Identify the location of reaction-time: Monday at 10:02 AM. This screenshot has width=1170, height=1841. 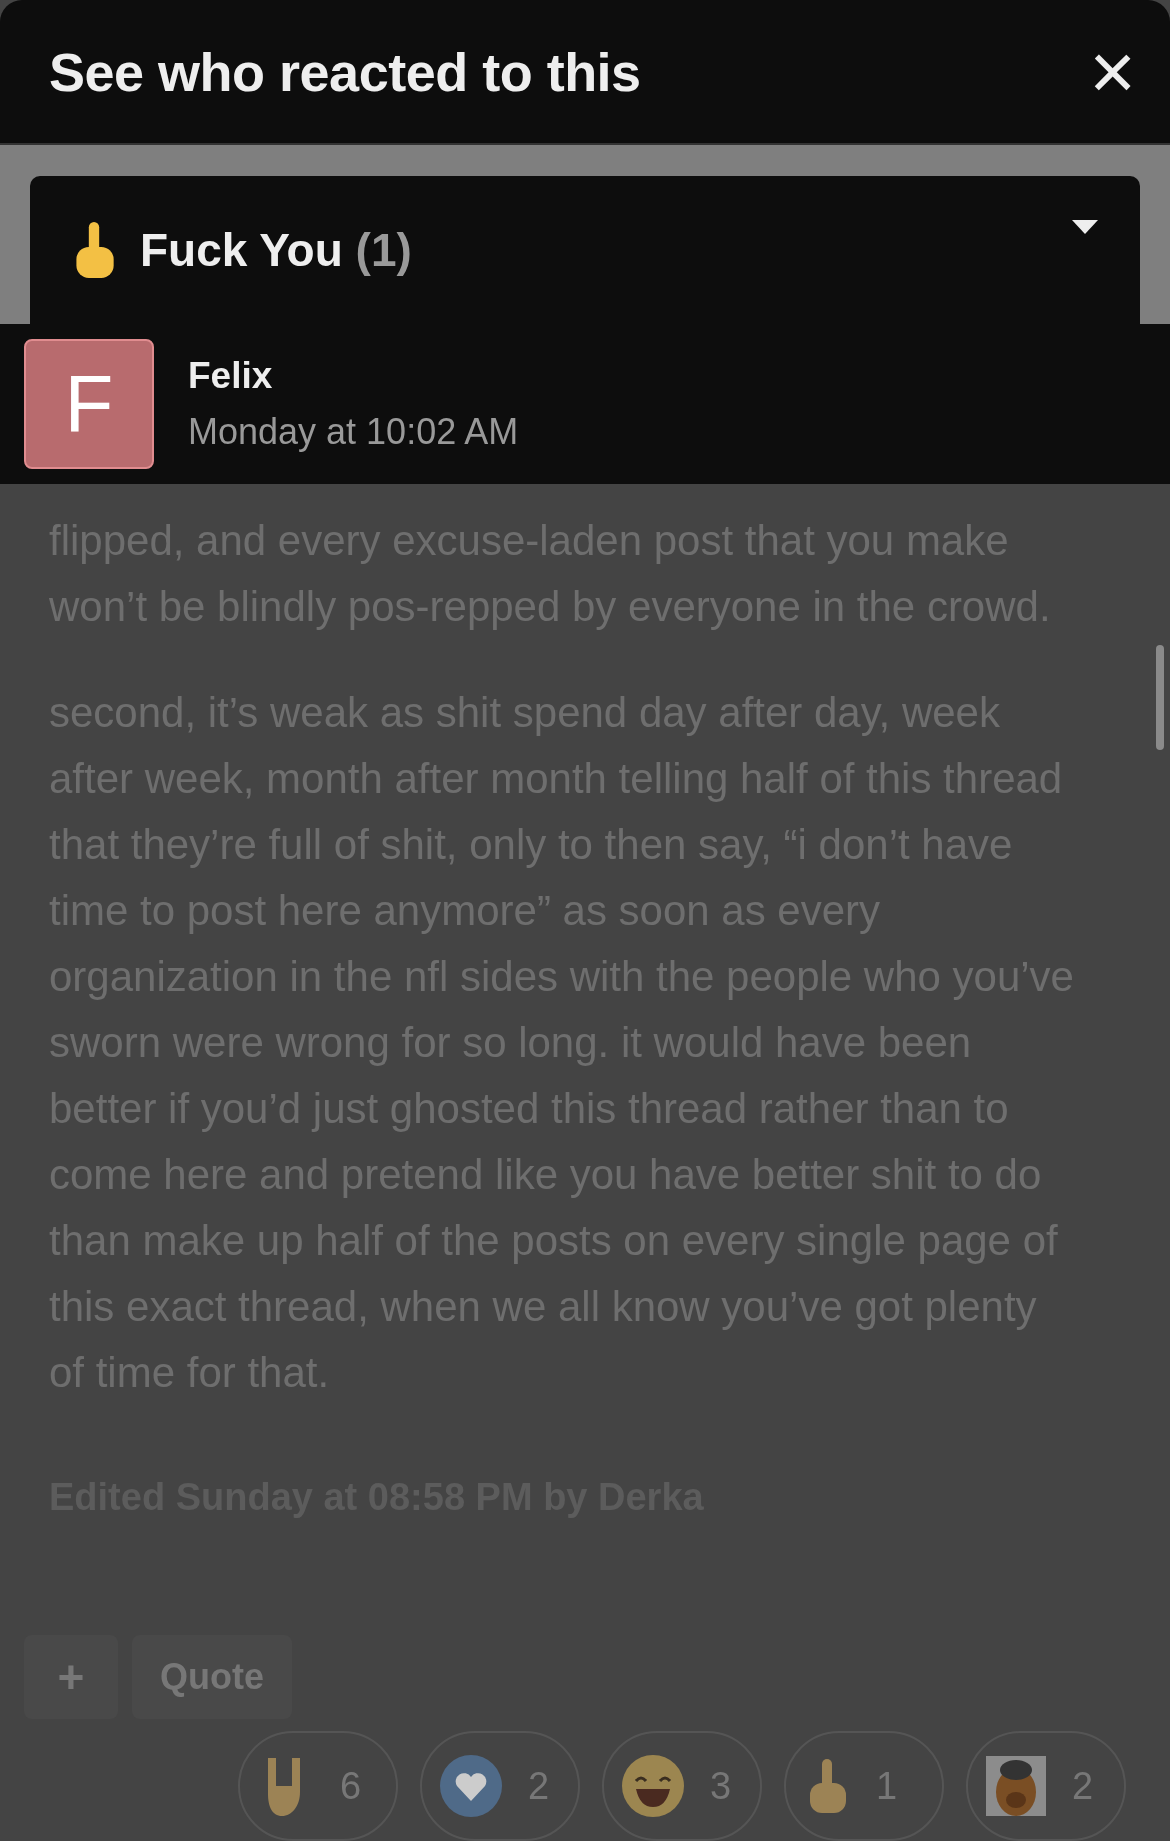
(353, 432).